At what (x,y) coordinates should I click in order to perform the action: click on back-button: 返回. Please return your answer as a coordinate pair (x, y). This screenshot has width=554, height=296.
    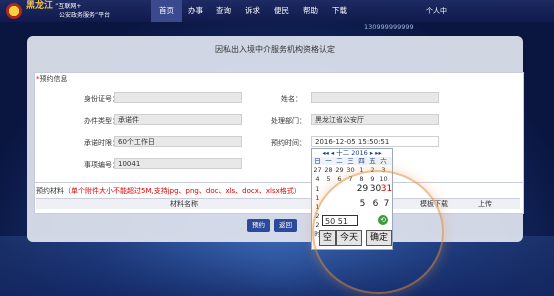
    Looking at the image, I should click on (285, 225).